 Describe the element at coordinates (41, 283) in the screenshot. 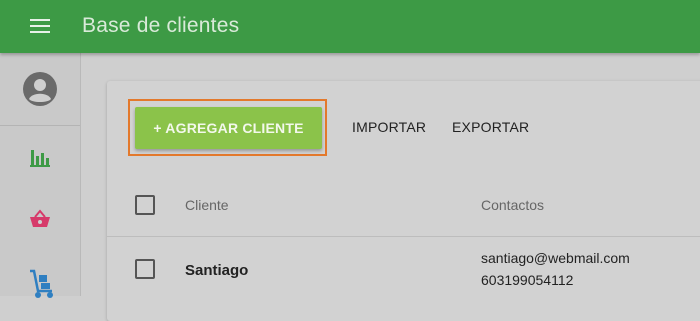

I see `hand-truck-icon` at that location.